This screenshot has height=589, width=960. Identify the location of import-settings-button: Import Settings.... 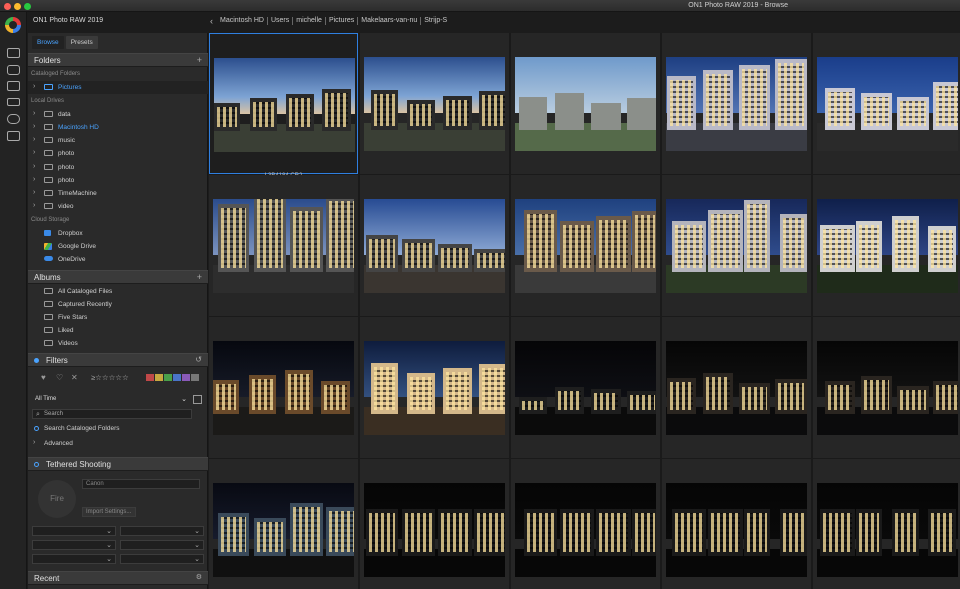
(109, 512).